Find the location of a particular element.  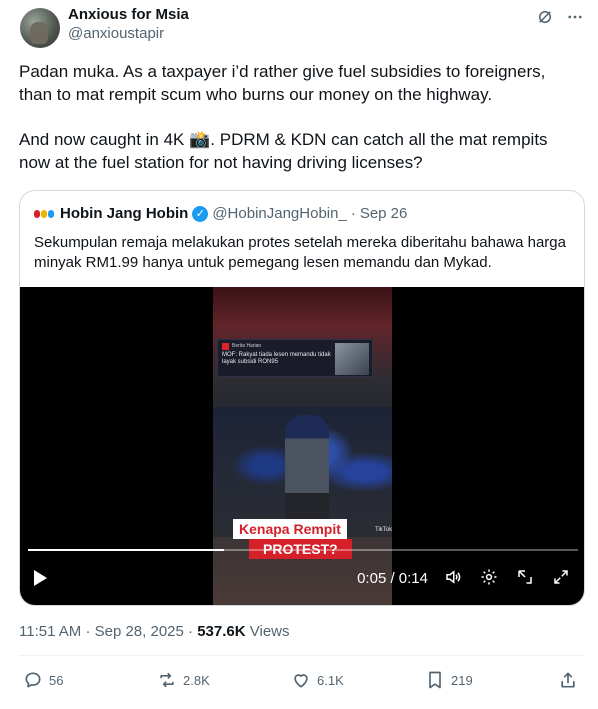

post-time: 11:51 AM is located at coordinates (50, 631).